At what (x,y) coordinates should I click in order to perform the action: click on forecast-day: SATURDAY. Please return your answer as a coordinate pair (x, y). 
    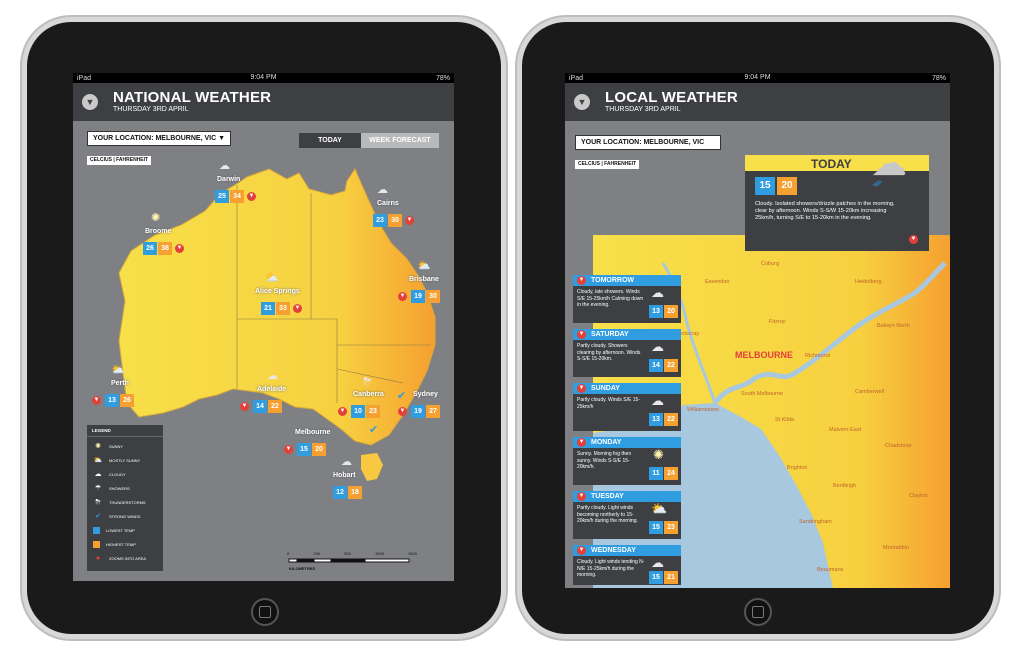
    Looking at the image, I should click on (610, 334).